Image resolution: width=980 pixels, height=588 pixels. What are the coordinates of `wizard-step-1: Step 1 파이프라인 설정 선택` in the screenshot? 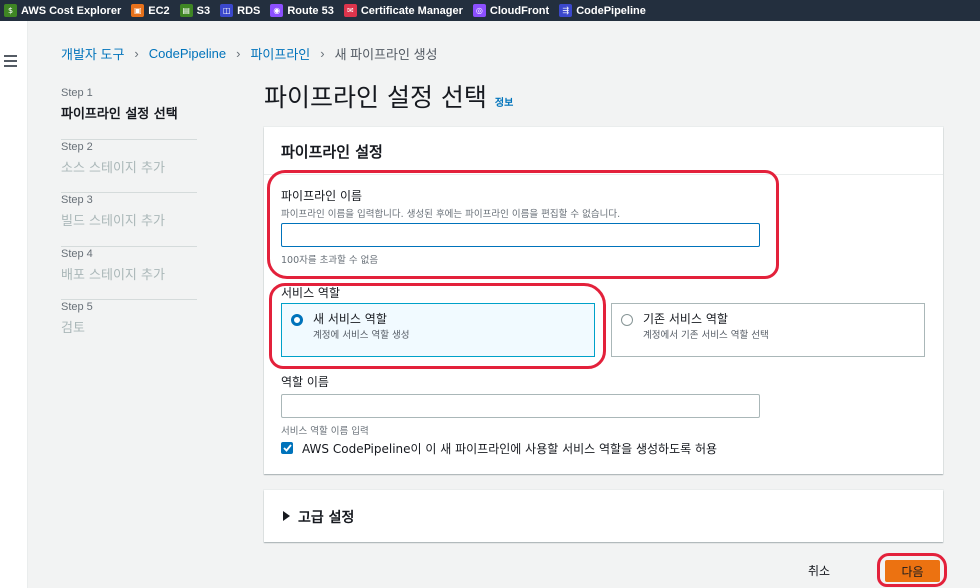 It's located at (129, 113).